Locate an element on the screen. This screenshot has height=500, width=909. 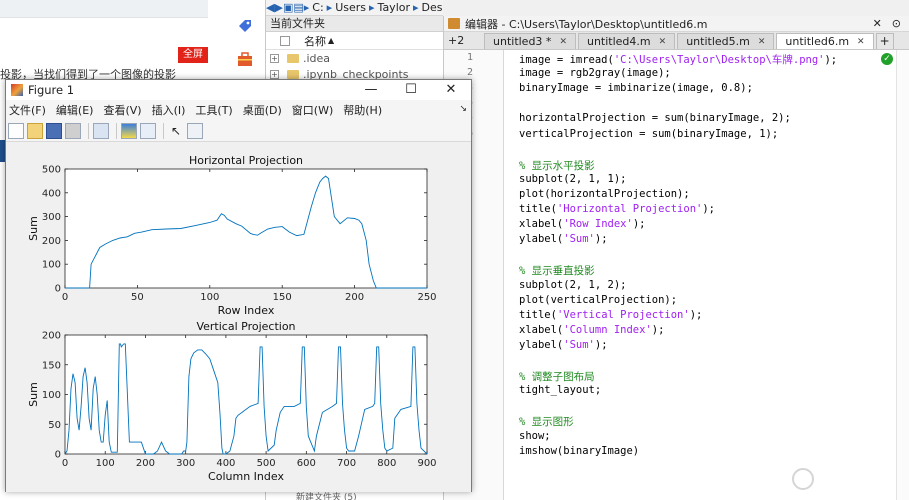
x-tick-label: 200 is located at coordinates (145, 463).